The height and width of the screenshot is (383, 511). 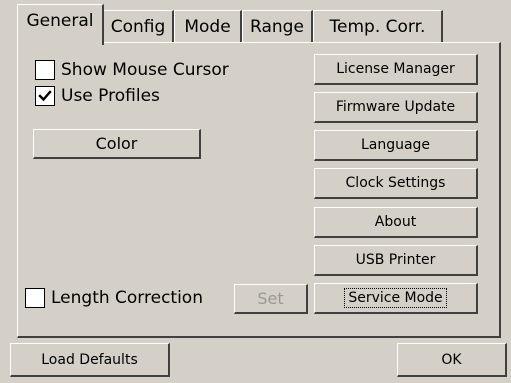 I want to click on service-mode-button: Service Mode, so click(x=396, y=298).